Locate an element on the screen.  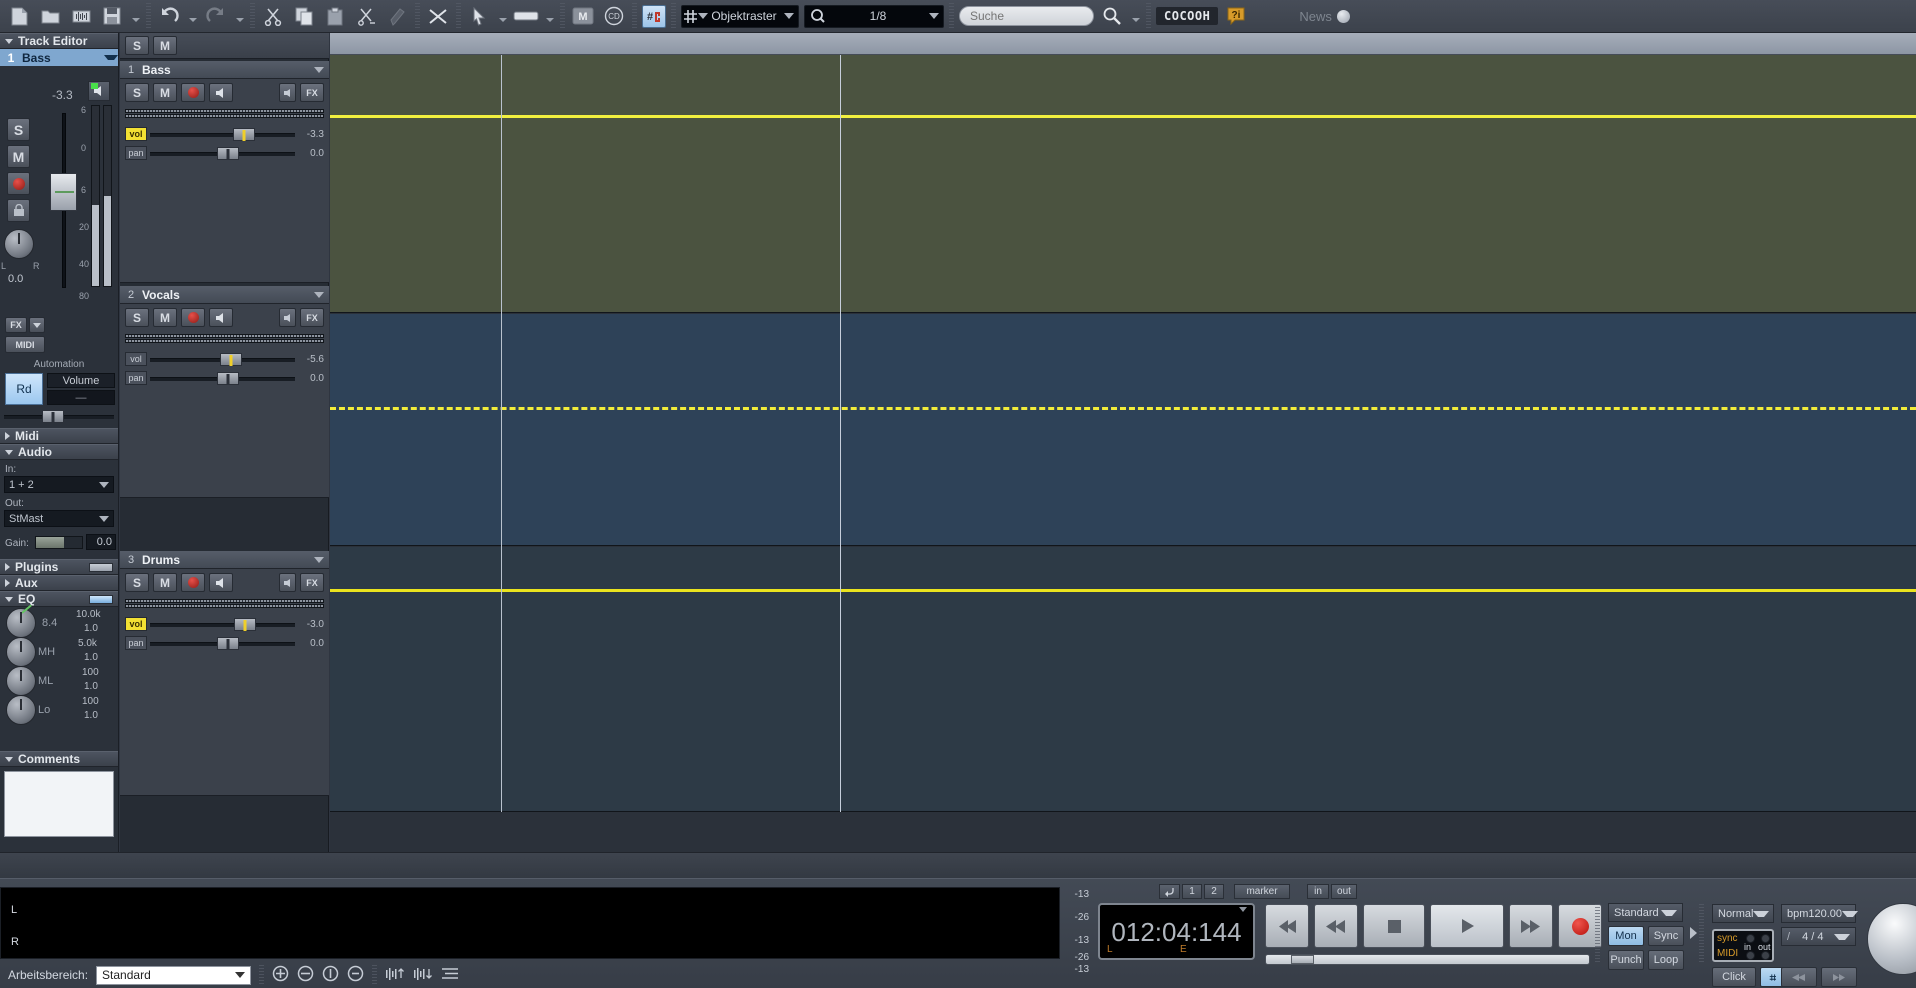
track-height-icon is located at coordinates (450, 975).